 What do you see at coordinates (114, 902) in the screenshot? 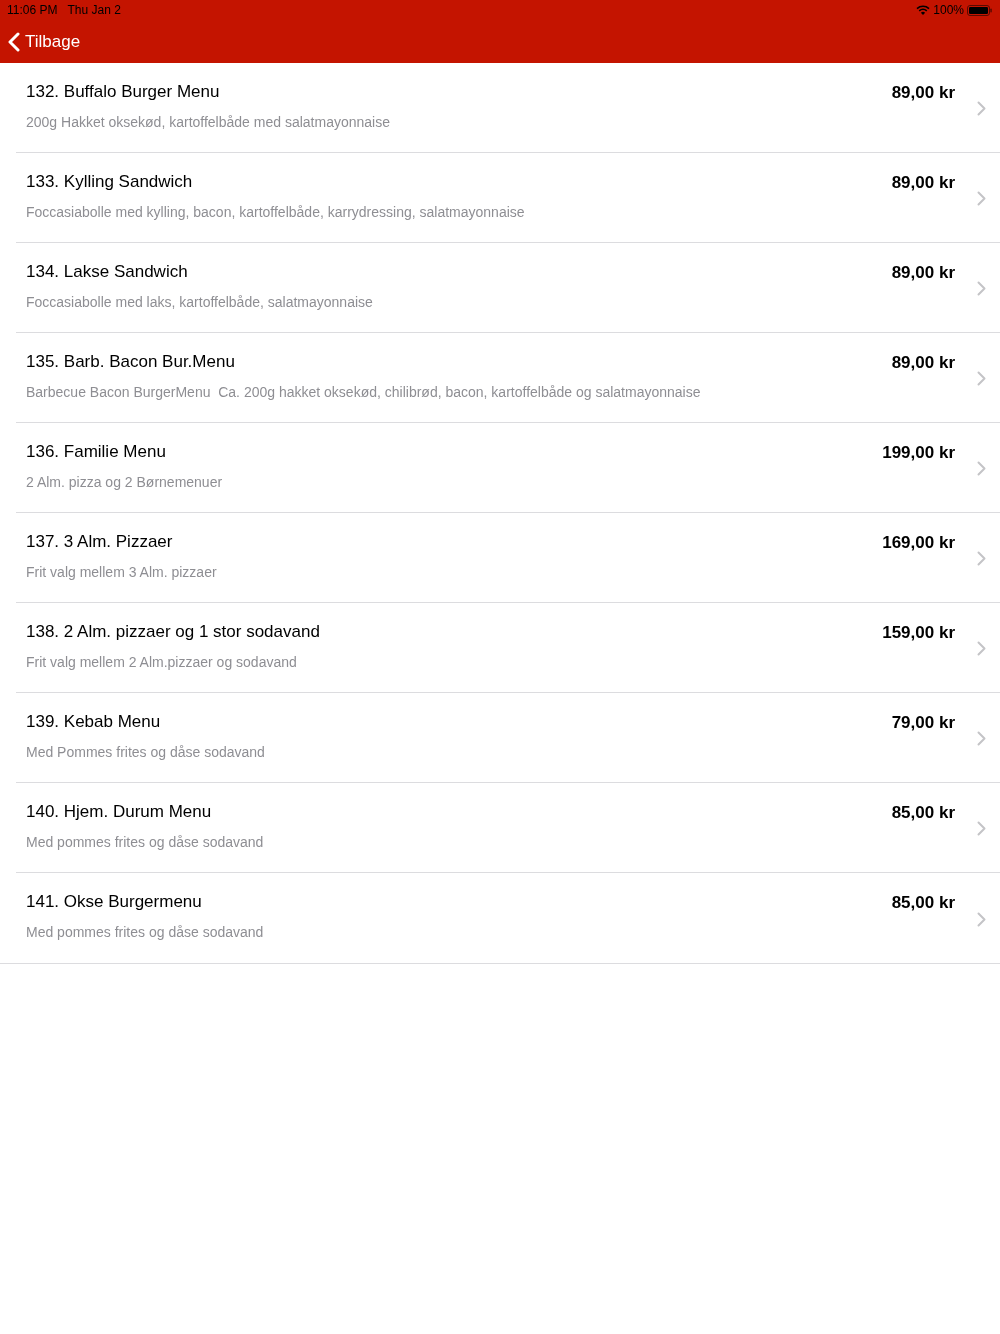
I see `menu-item-title: 141. Okse Burgermenu` at bounding box center [114, 902].